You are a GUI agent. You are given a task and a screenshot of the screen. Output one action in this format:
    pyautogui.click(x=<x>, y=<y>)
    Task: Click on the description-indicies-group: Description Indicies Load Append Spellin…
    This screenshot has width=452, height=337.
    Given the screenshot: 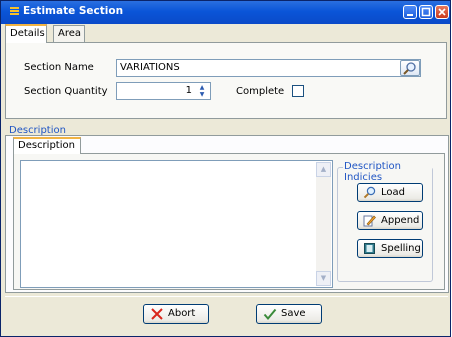 What is the action you would take?
    pyautogui.click(x=385, y=221)
    